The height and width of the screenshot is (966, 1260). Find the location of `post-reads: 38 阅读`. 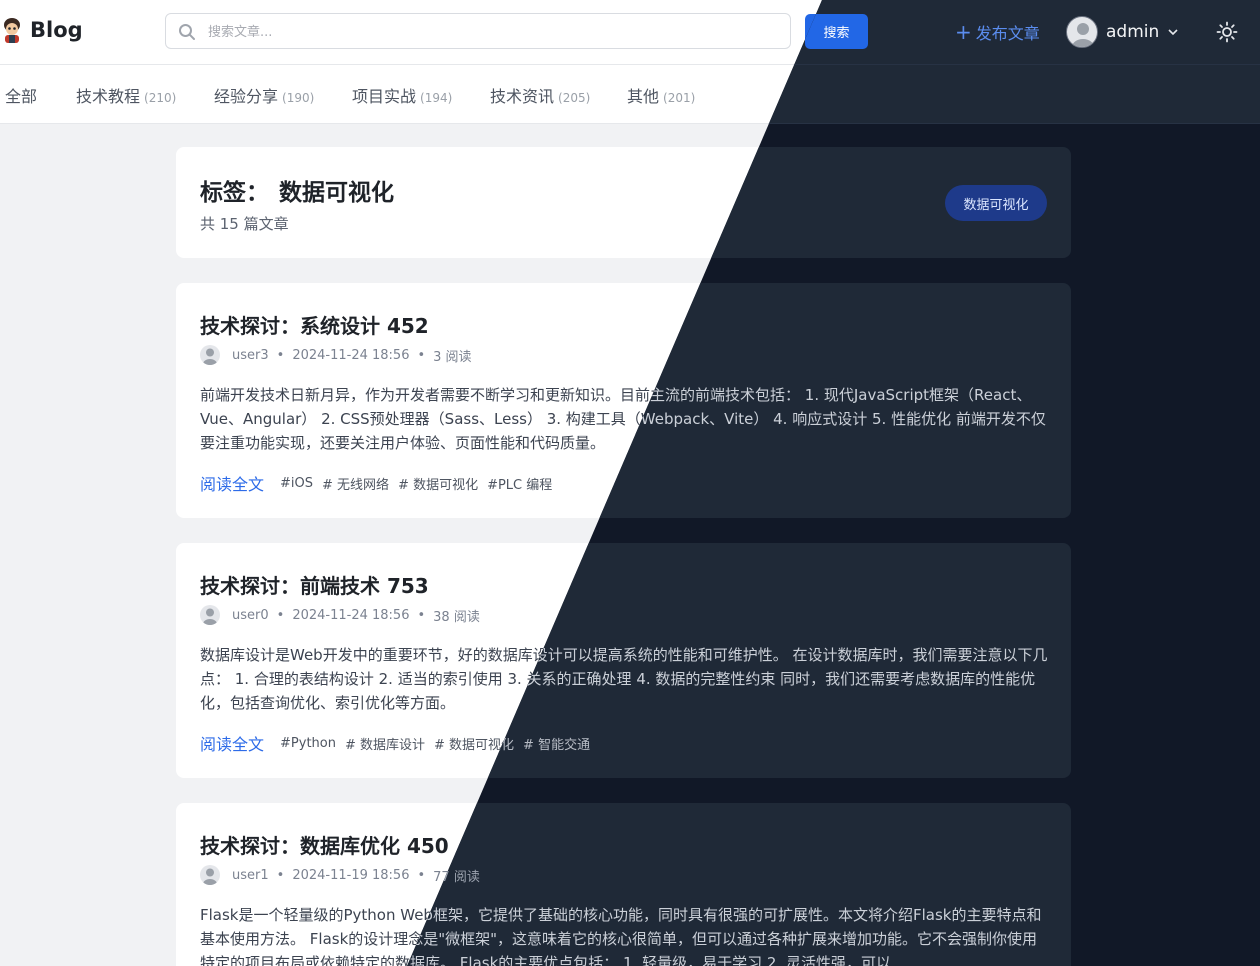

post-reads: 38 阅读 is located at coordinates (456, 617).